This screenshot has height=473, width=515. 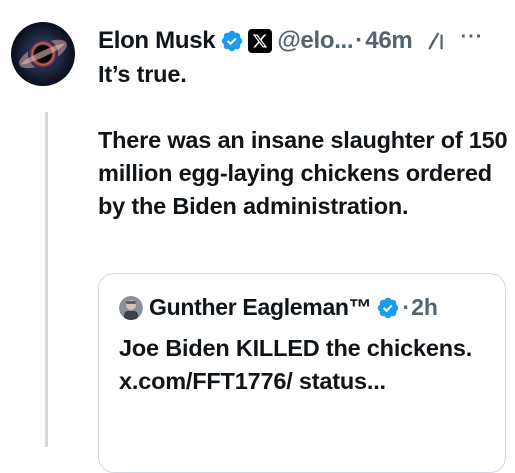 I want to click on quote-timestamp: 2h, so click(x=424, y=307).